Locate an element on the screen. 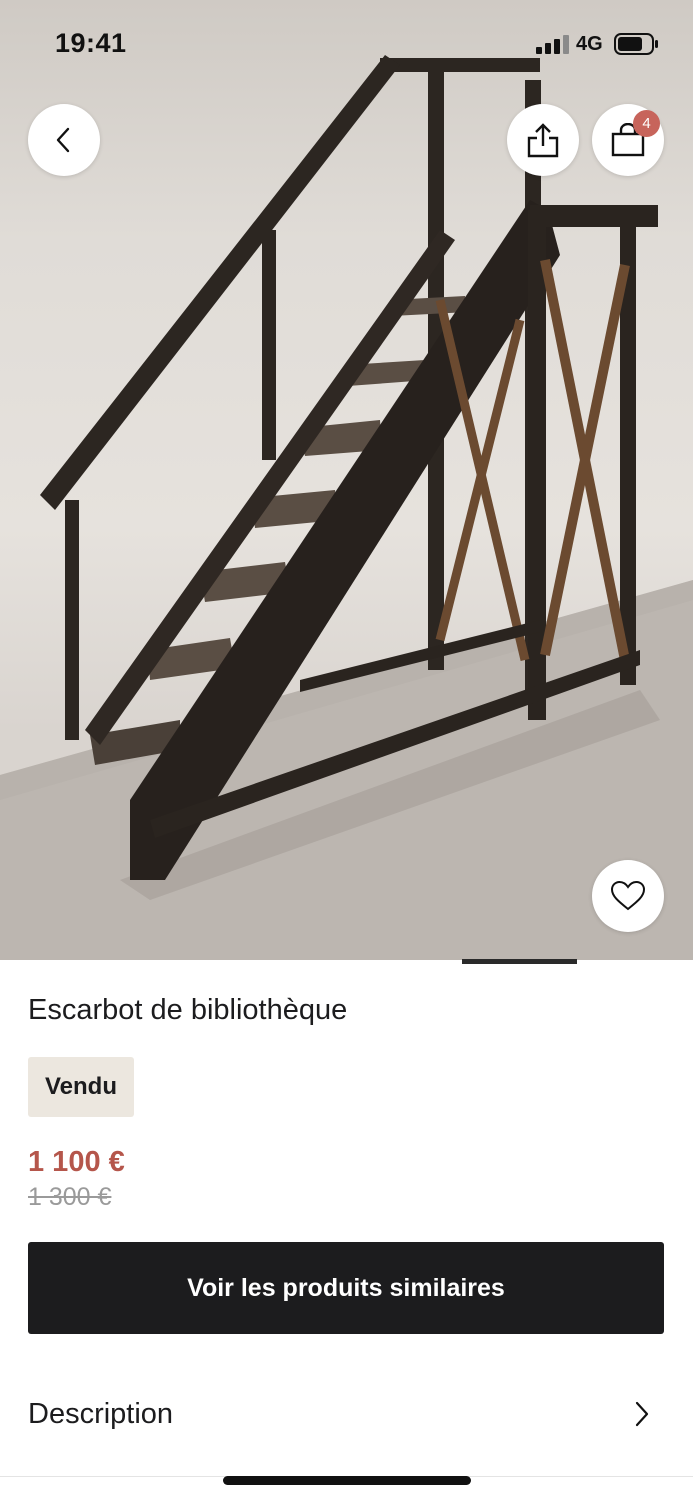  back-button is located at coordinates (64, 140).